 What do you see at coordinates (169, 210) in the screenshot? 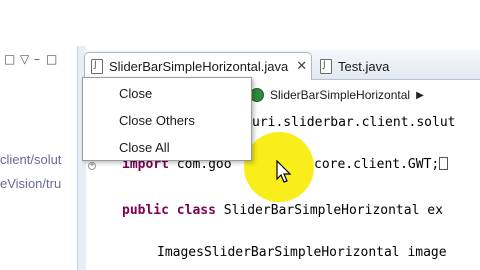
I see `keyword-public-class: public class` at bounding box center [169, 210].